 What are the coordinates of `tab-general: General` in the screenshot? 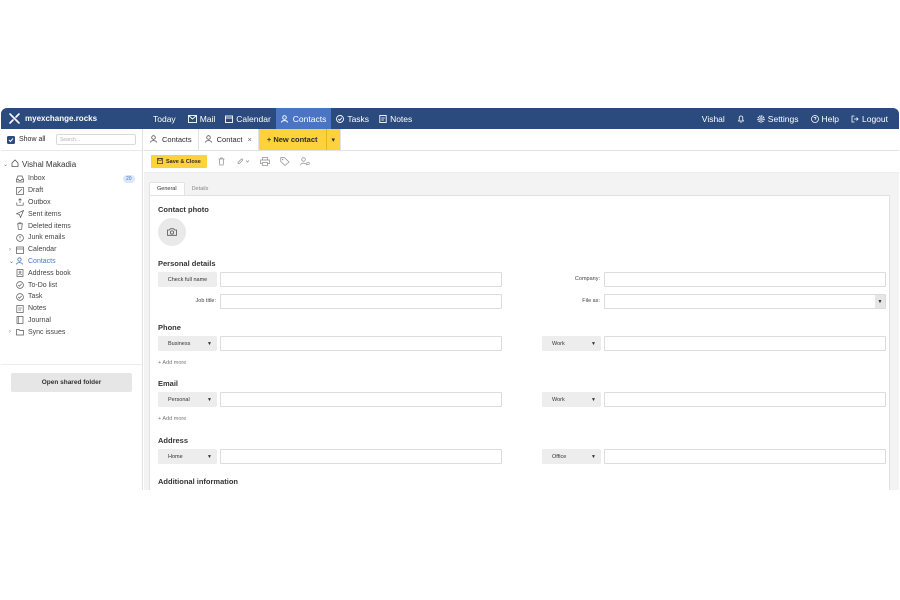 It's located at (167, 188).